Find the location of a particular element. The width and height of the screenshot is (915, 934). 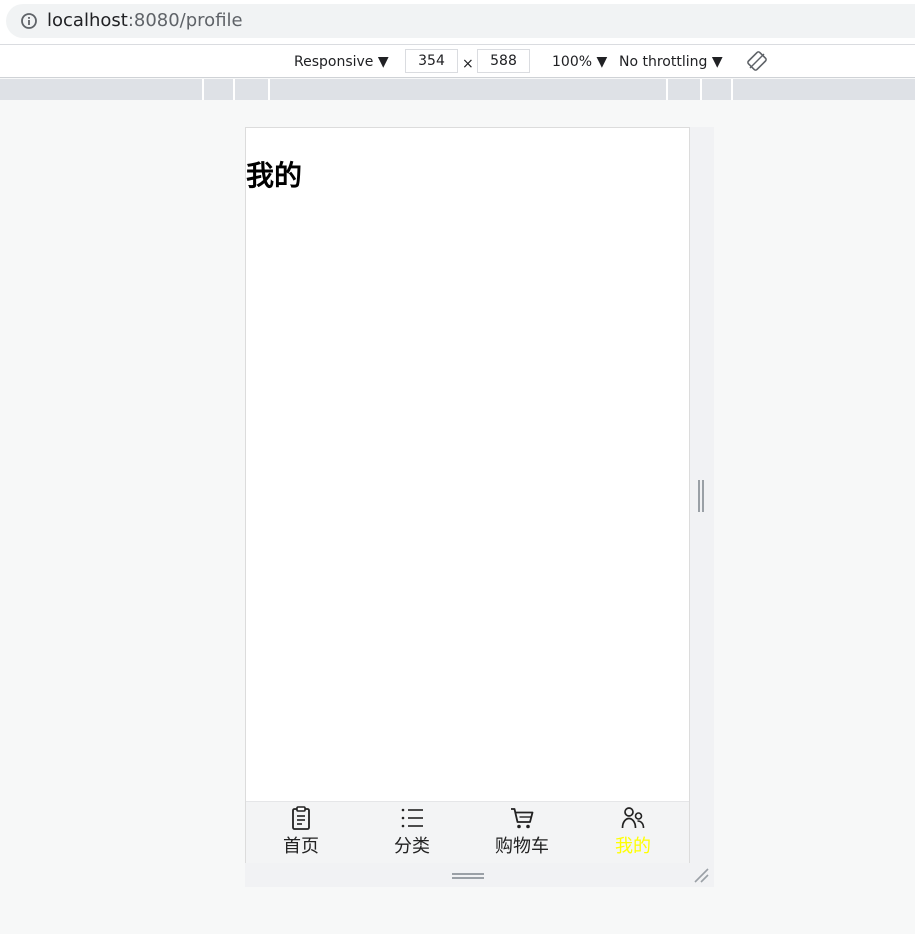

corner-grip-icon is located at coordinates (701, 875).